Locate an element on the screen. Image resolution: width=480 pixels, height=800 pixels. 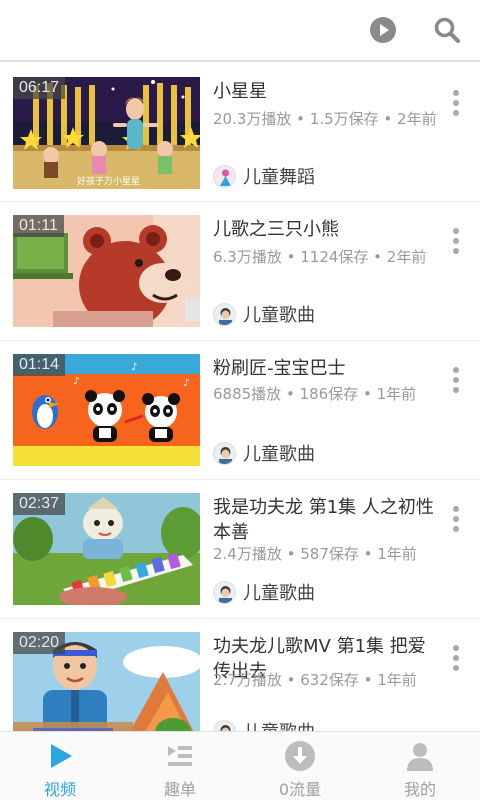
tab-label: 趣单 is located at coordinates (179, 789).